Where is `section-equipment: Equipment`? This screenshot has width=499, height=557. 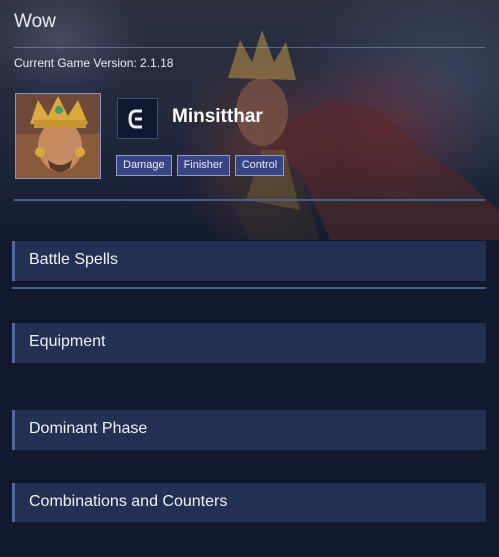
section-equipment: Equipment is located at coordinates (249, 343).